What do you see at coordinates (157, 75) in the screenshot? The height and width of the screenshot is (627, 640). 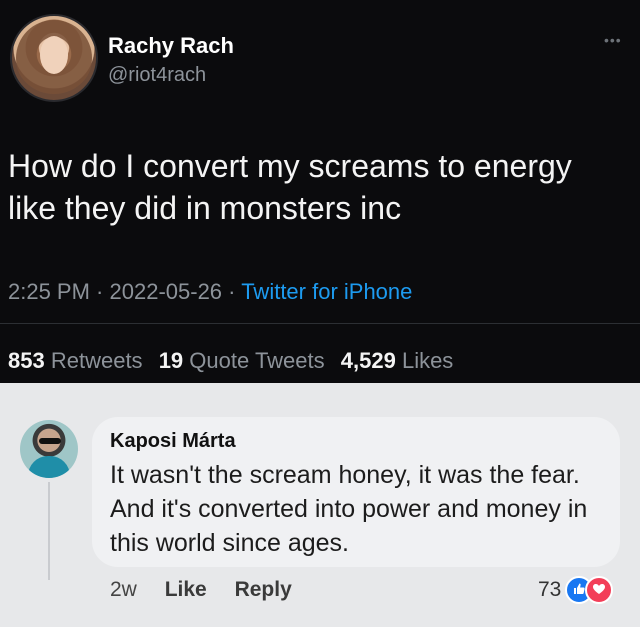 I see `tweet-author-handle: @riot4rach` at bounding box center [157, 75].